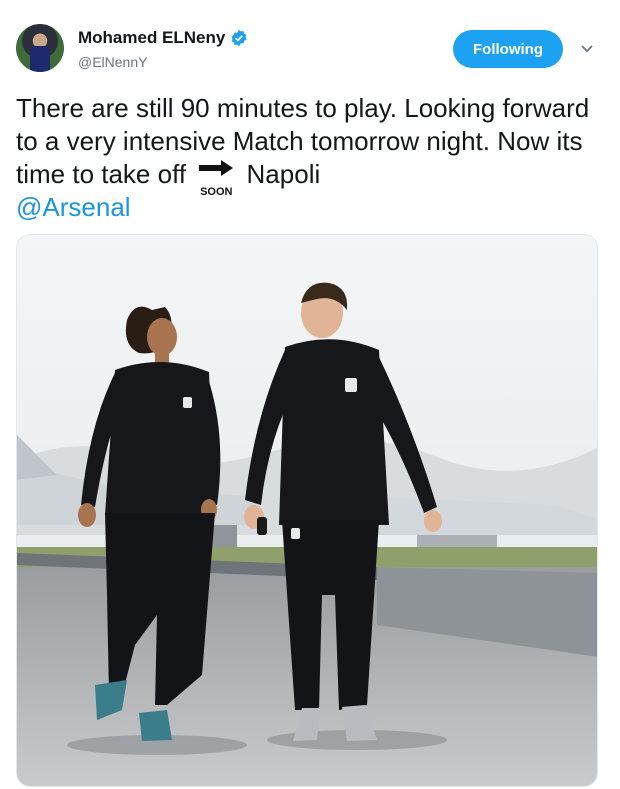 The image size is (620, 789). What do you see at coordinates (311, 50) in the screenshot?
I see `tweet-header: Mohamed ELNeny @ElNennY Following` at bounding box center [311, 50].